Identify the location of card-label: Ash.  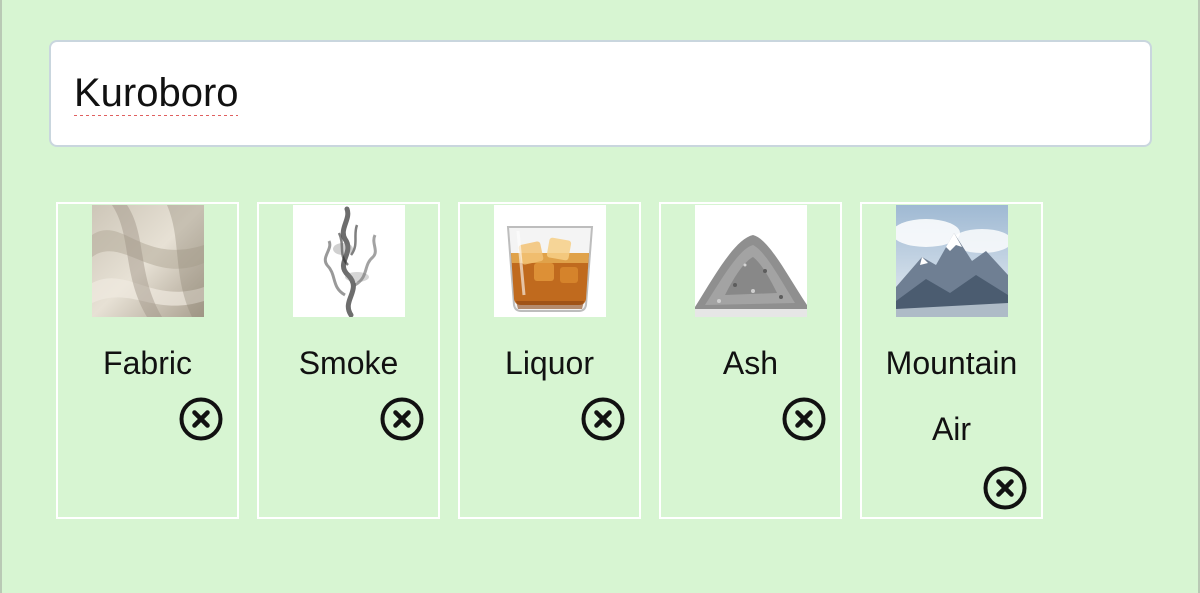
(750, 363).